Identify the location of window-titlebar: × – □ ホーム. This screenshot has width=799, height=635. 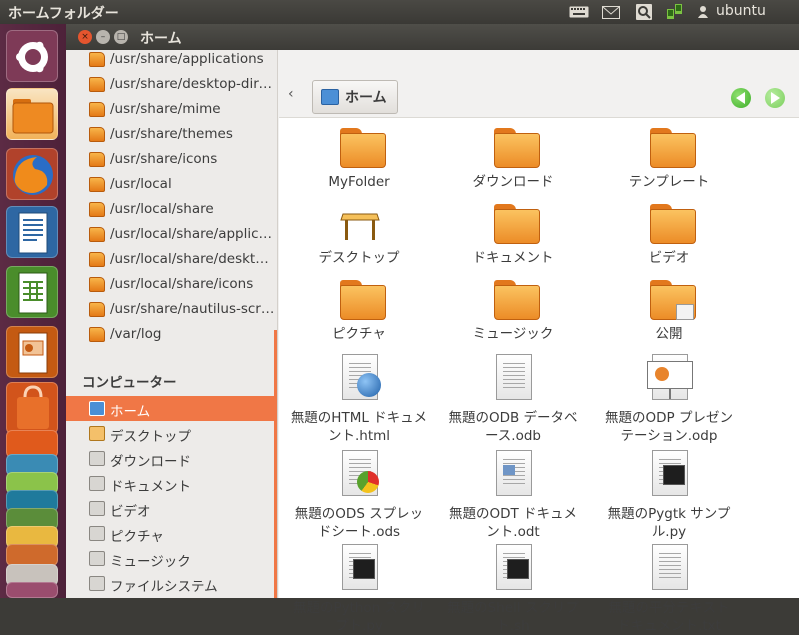
(432, 37).